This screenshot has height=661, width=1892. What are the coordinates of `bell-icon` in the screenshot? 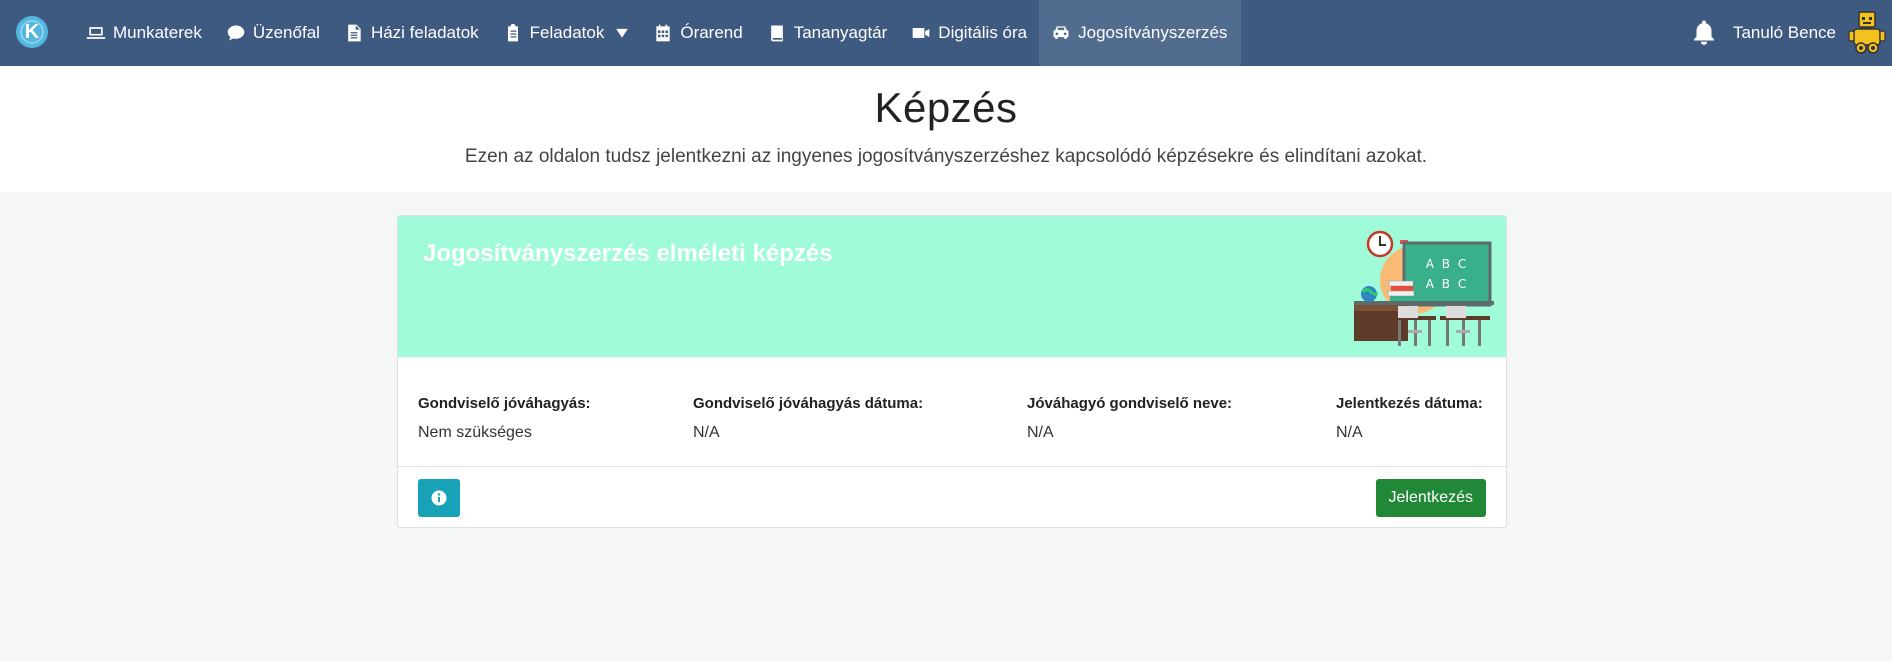 It's located at (1704, 33).